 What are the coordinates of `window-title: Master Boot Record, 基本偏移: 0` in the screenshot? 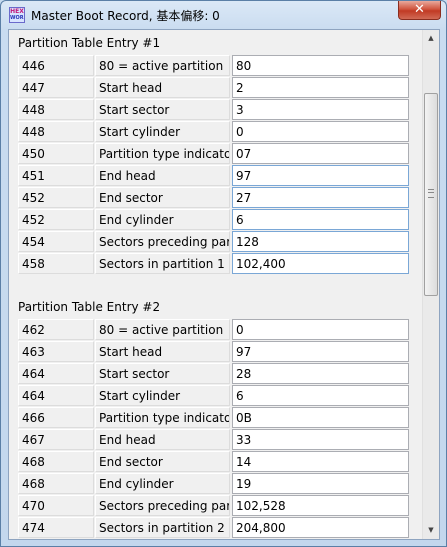 It's located at (125, 16).